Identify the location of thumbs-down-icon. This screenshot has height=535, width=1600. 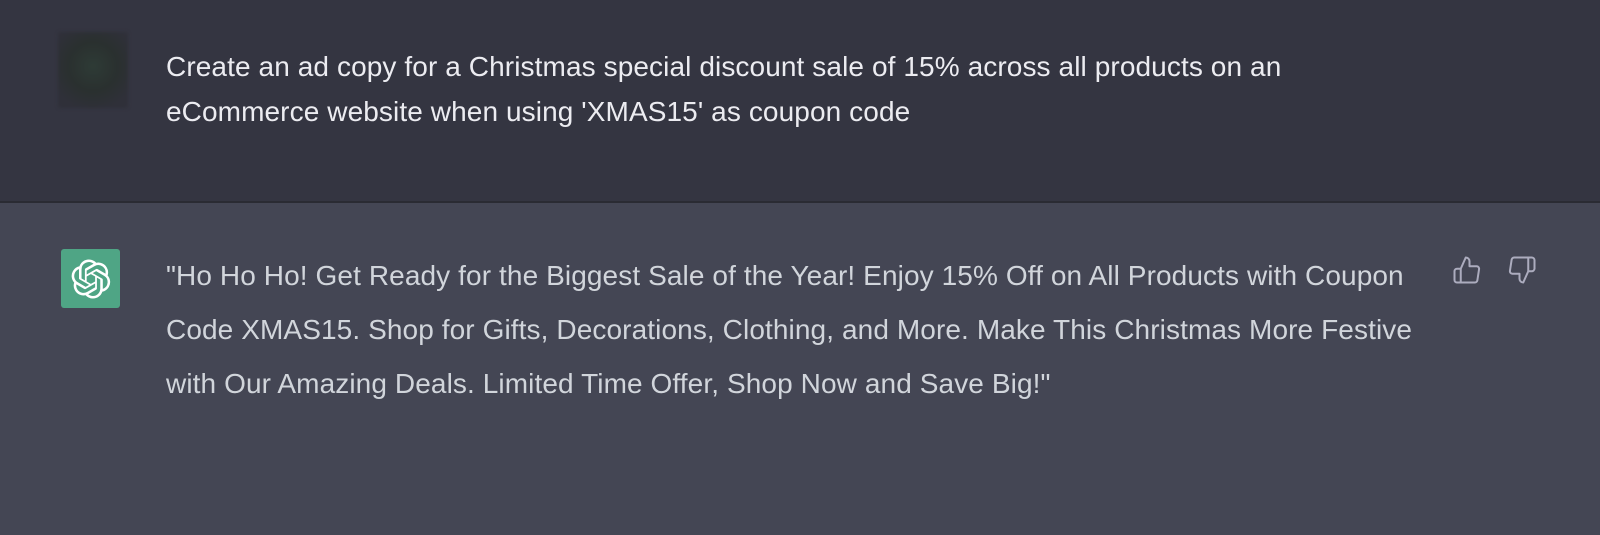
(1522, 270).